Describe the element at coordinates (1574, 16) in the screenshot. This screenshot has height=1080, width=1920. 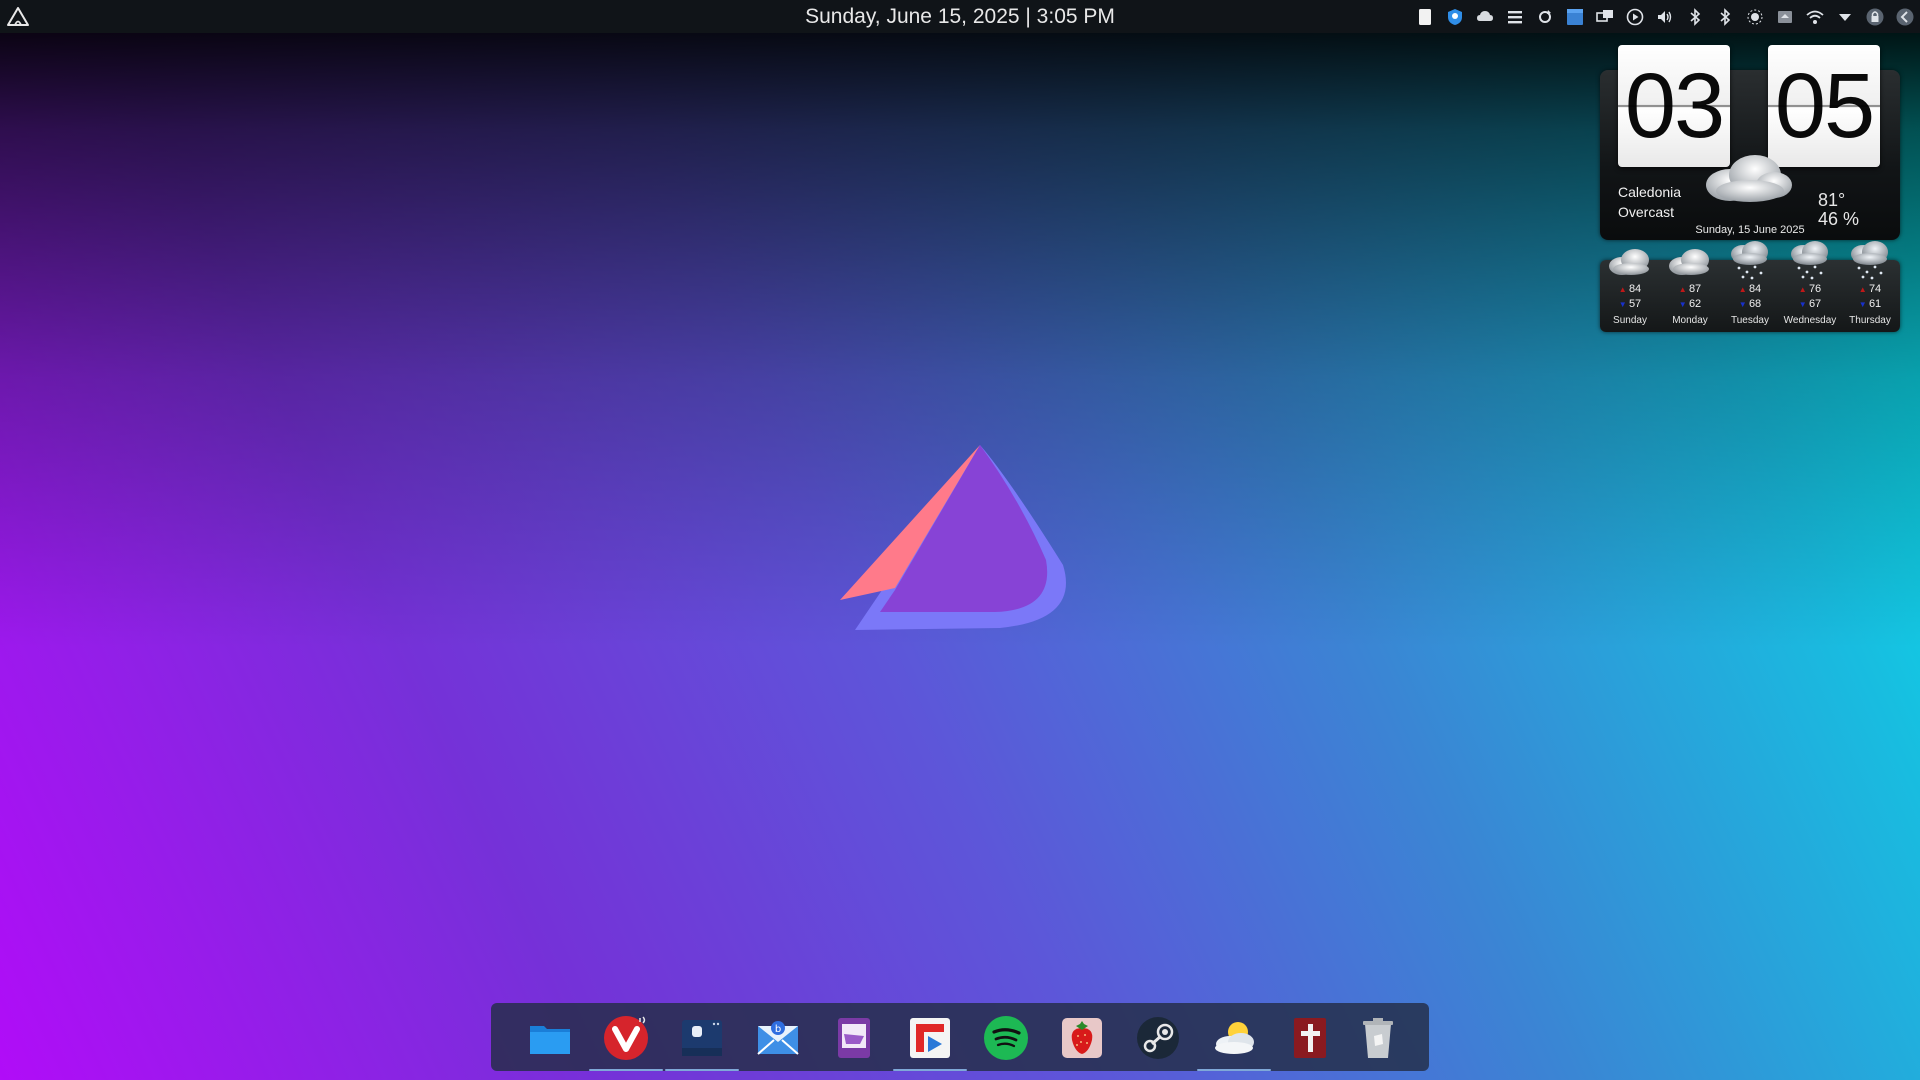
I see `window-icon` at that location.